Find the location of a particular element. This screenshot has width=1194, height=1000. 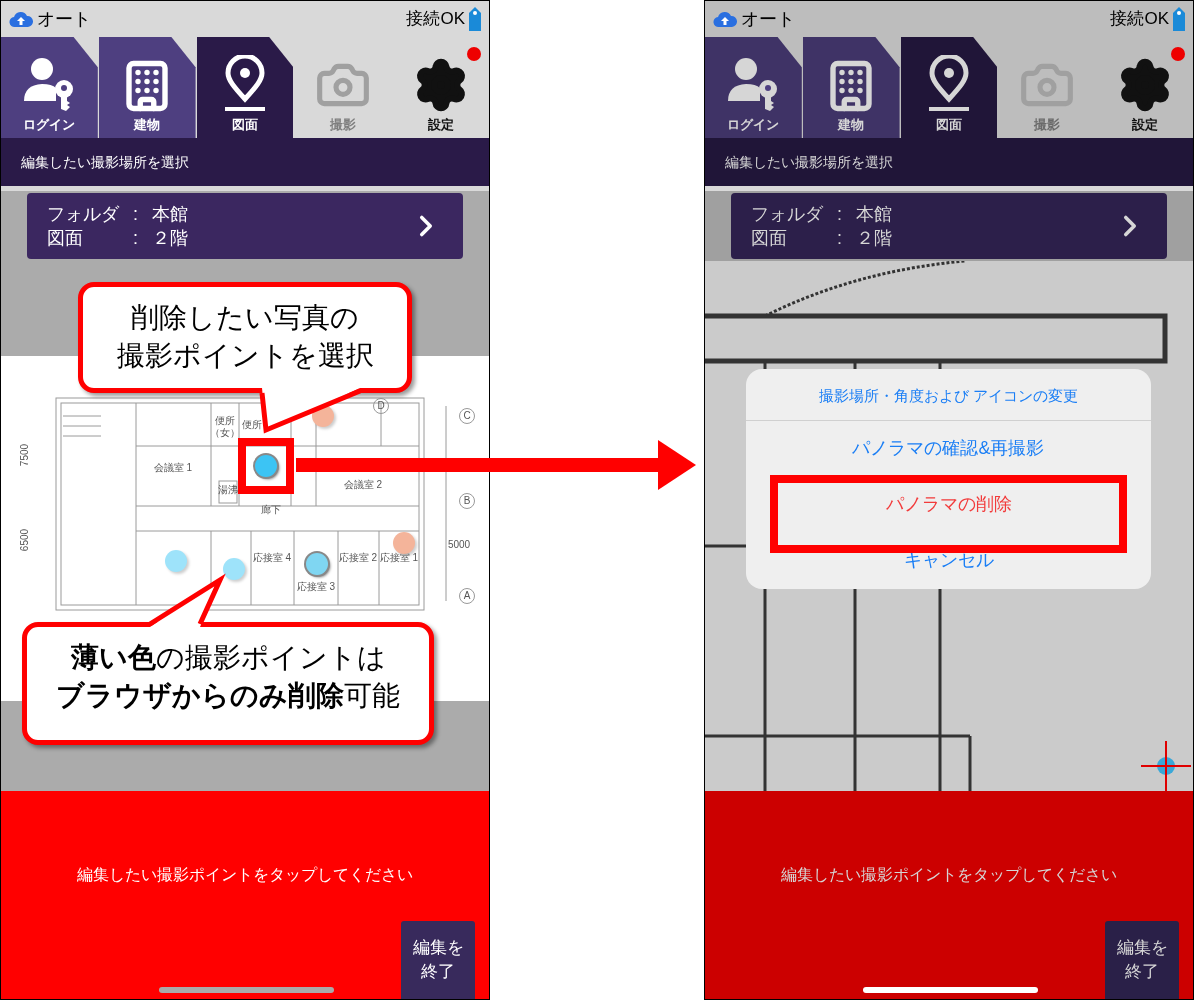

plan-label: 会議室 1 is located at coordinates (173, 468).